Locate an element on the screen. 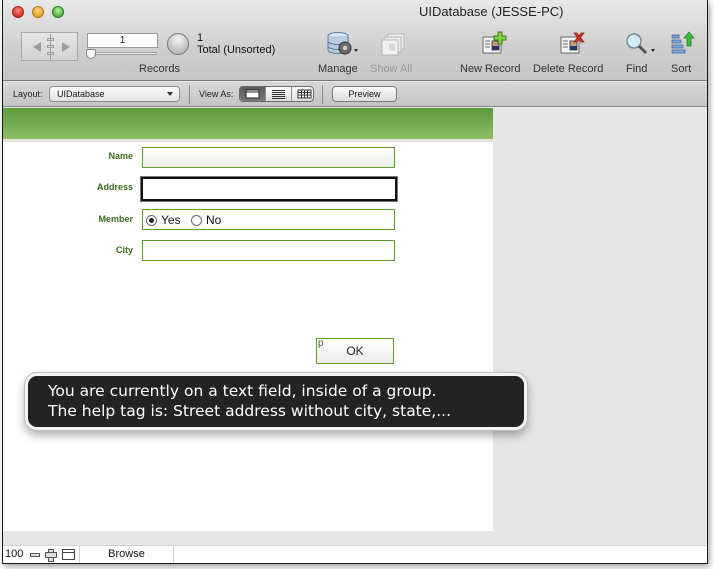 Image resolution: width=714 pixels, height=569 pixels. name-label: Name is located at coordinates (120, 156).